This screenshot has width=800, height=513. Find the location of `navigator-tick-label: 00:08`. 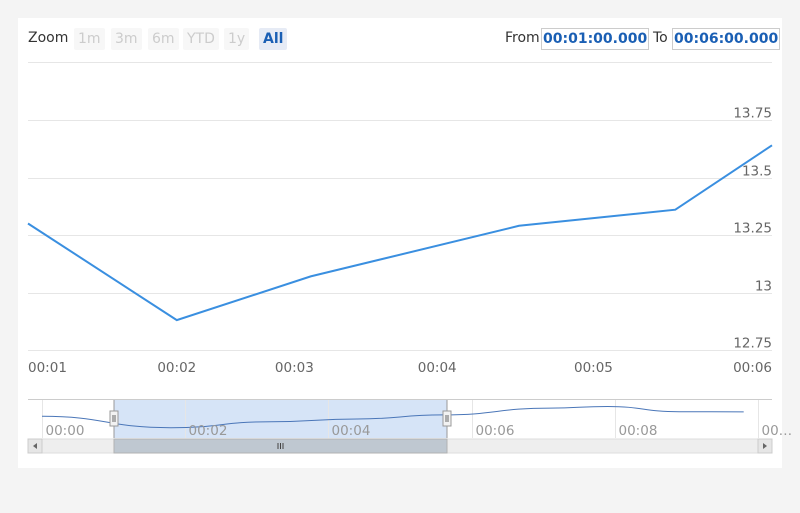

navigator-tick-label: 00:08 is located at coordinates (638, 431).